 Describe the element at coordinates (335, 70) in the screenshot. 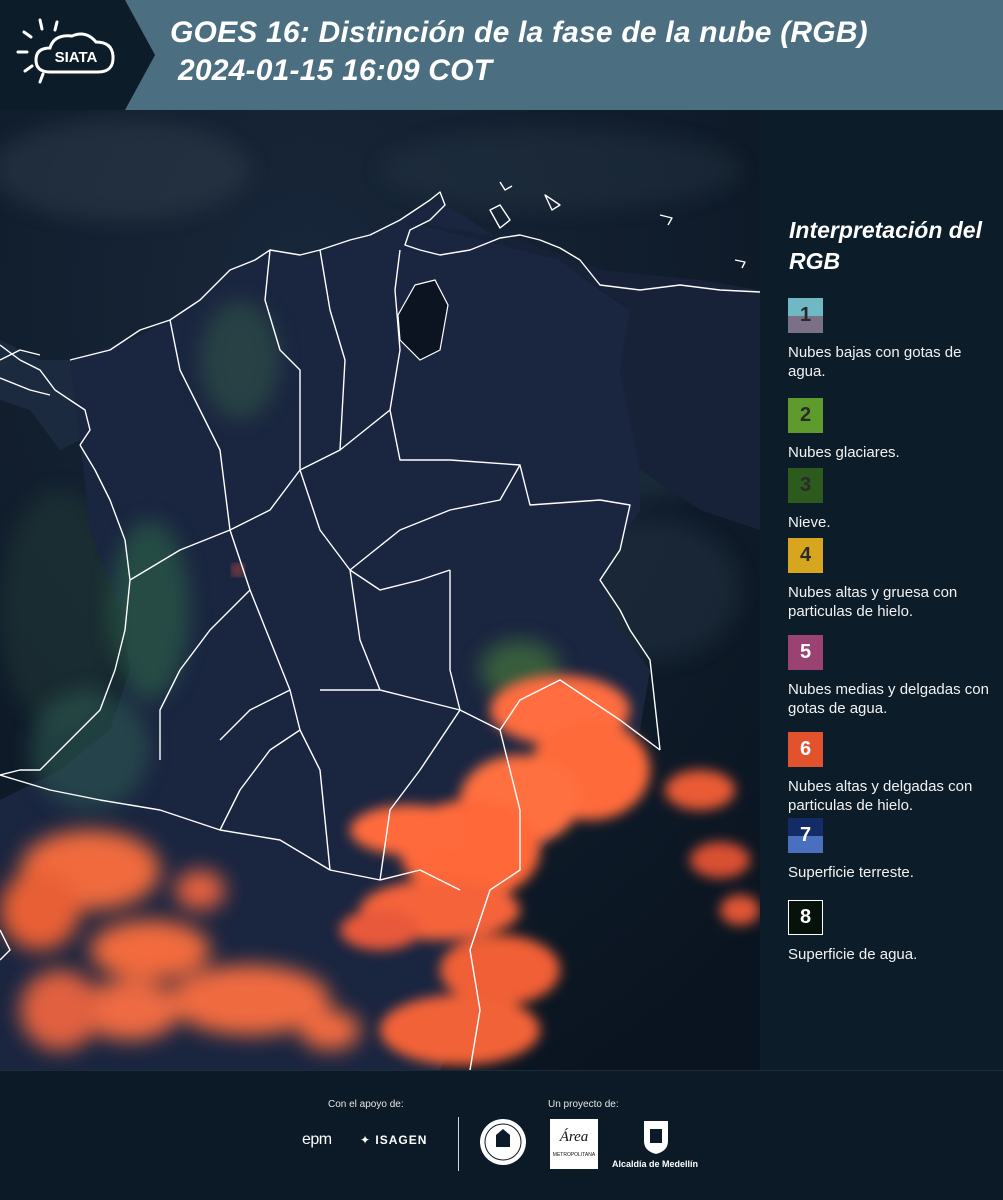

I see `title-line-2: 2024-01-15 16:09 COT` at that location.